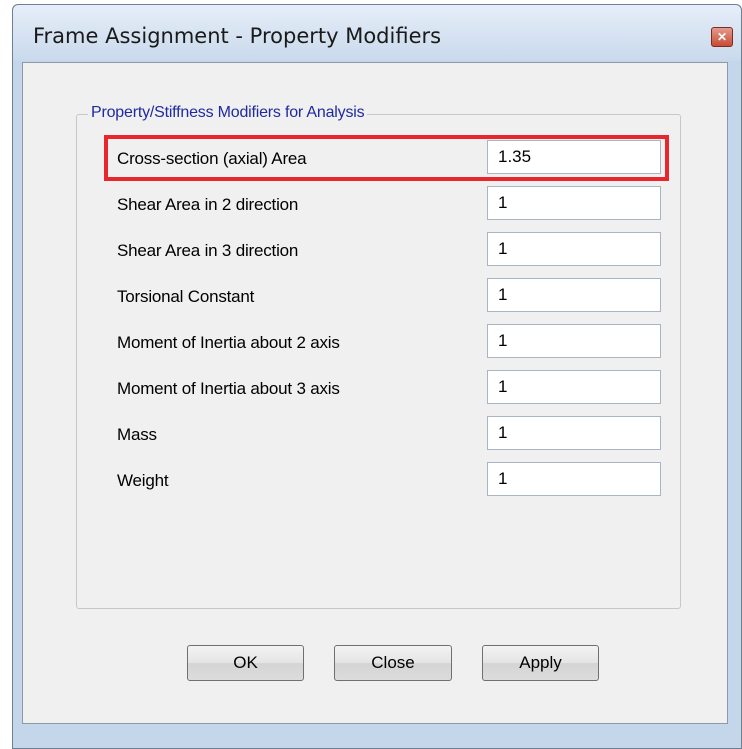 The height and width of the screenshot is (749, 742). What do you see at coordinates (574, 341) in the screenshot?
I see `inertia-2-input` at bounding box center [574, 341].